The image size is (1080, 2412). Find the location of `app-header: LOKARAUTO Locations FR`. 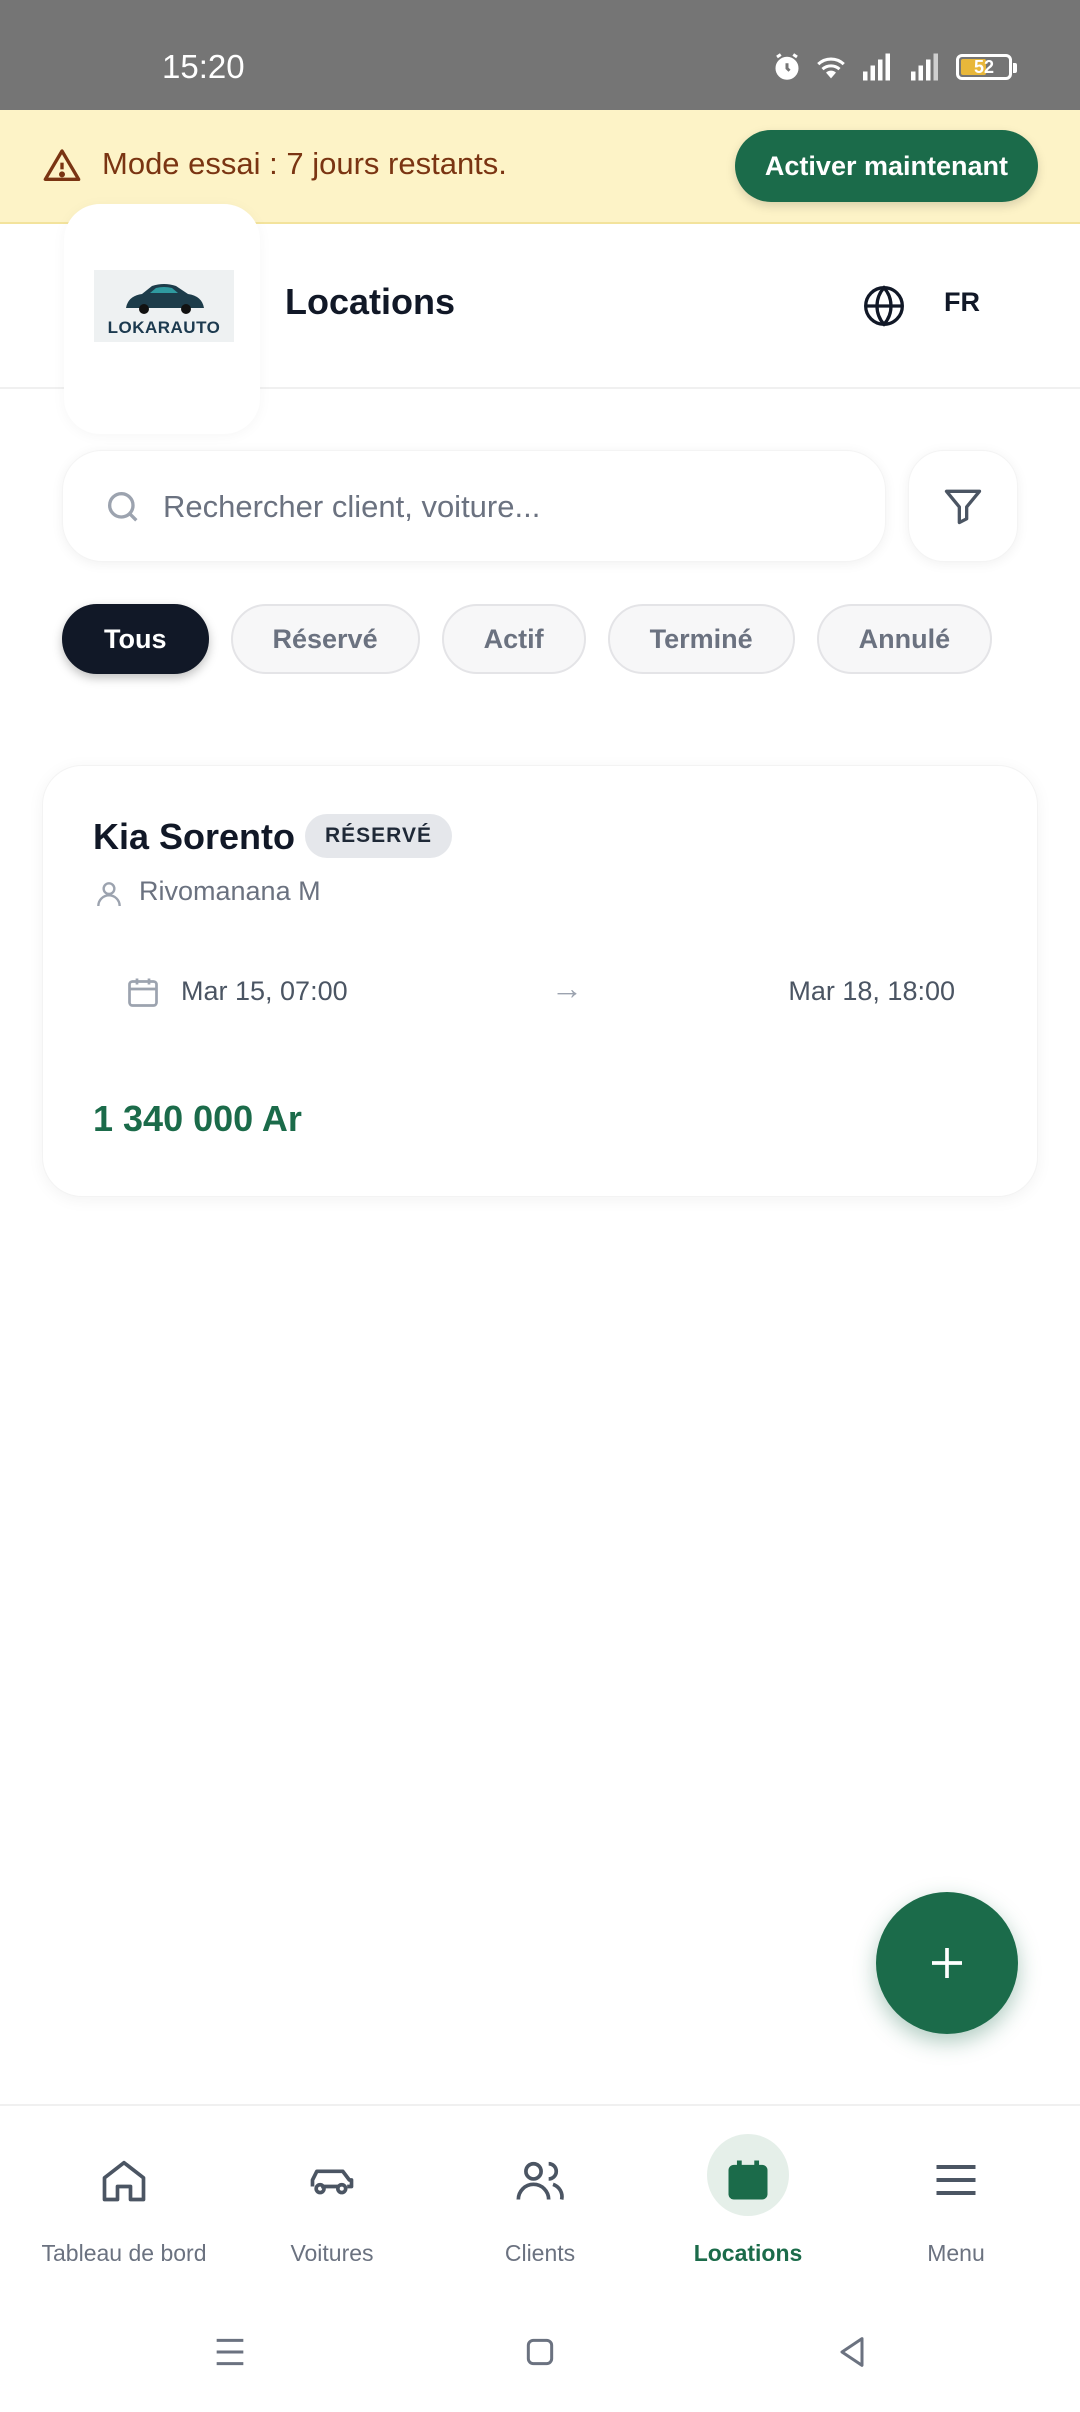

app-header: LOKARAUTO Locations FR is located at coordinates (540, 319).